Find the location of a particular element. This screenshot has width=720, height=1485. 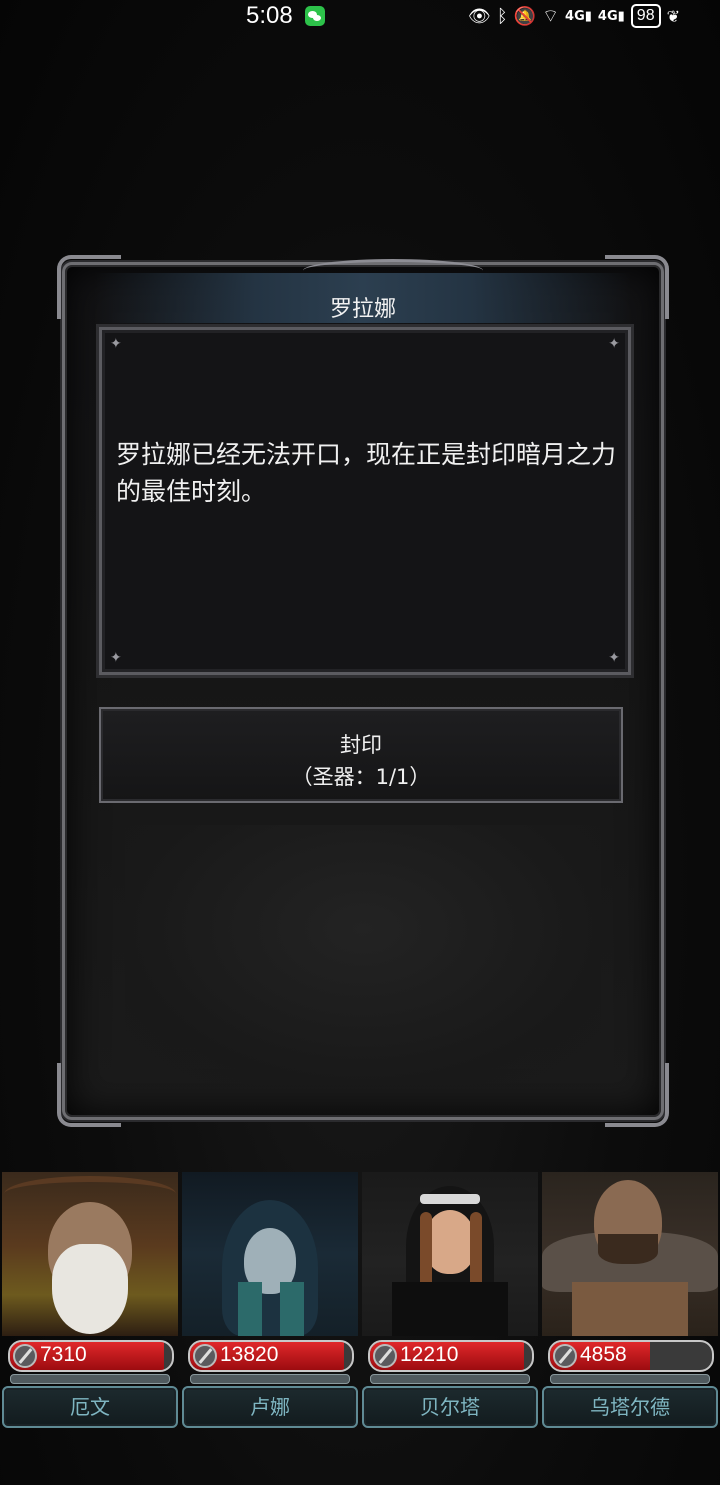

member-name-button: 乌塔尔德 is located at coordinates (630, 1407).